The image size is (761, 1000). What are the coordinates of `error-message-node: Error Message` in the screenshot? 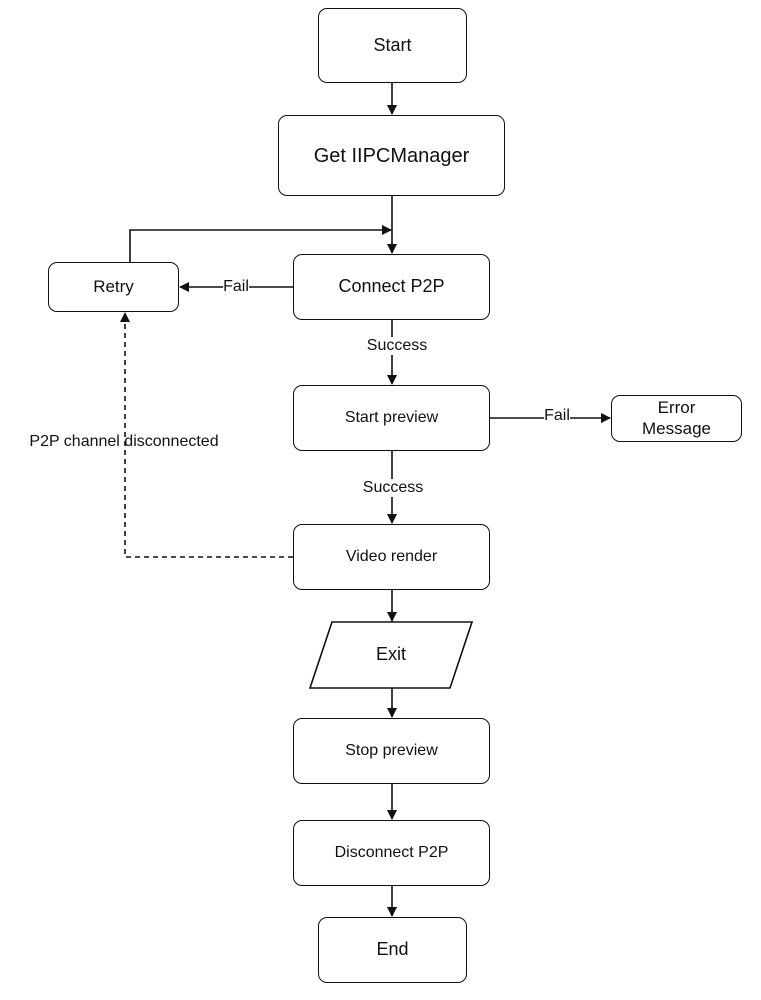 It's located at (676, 418).